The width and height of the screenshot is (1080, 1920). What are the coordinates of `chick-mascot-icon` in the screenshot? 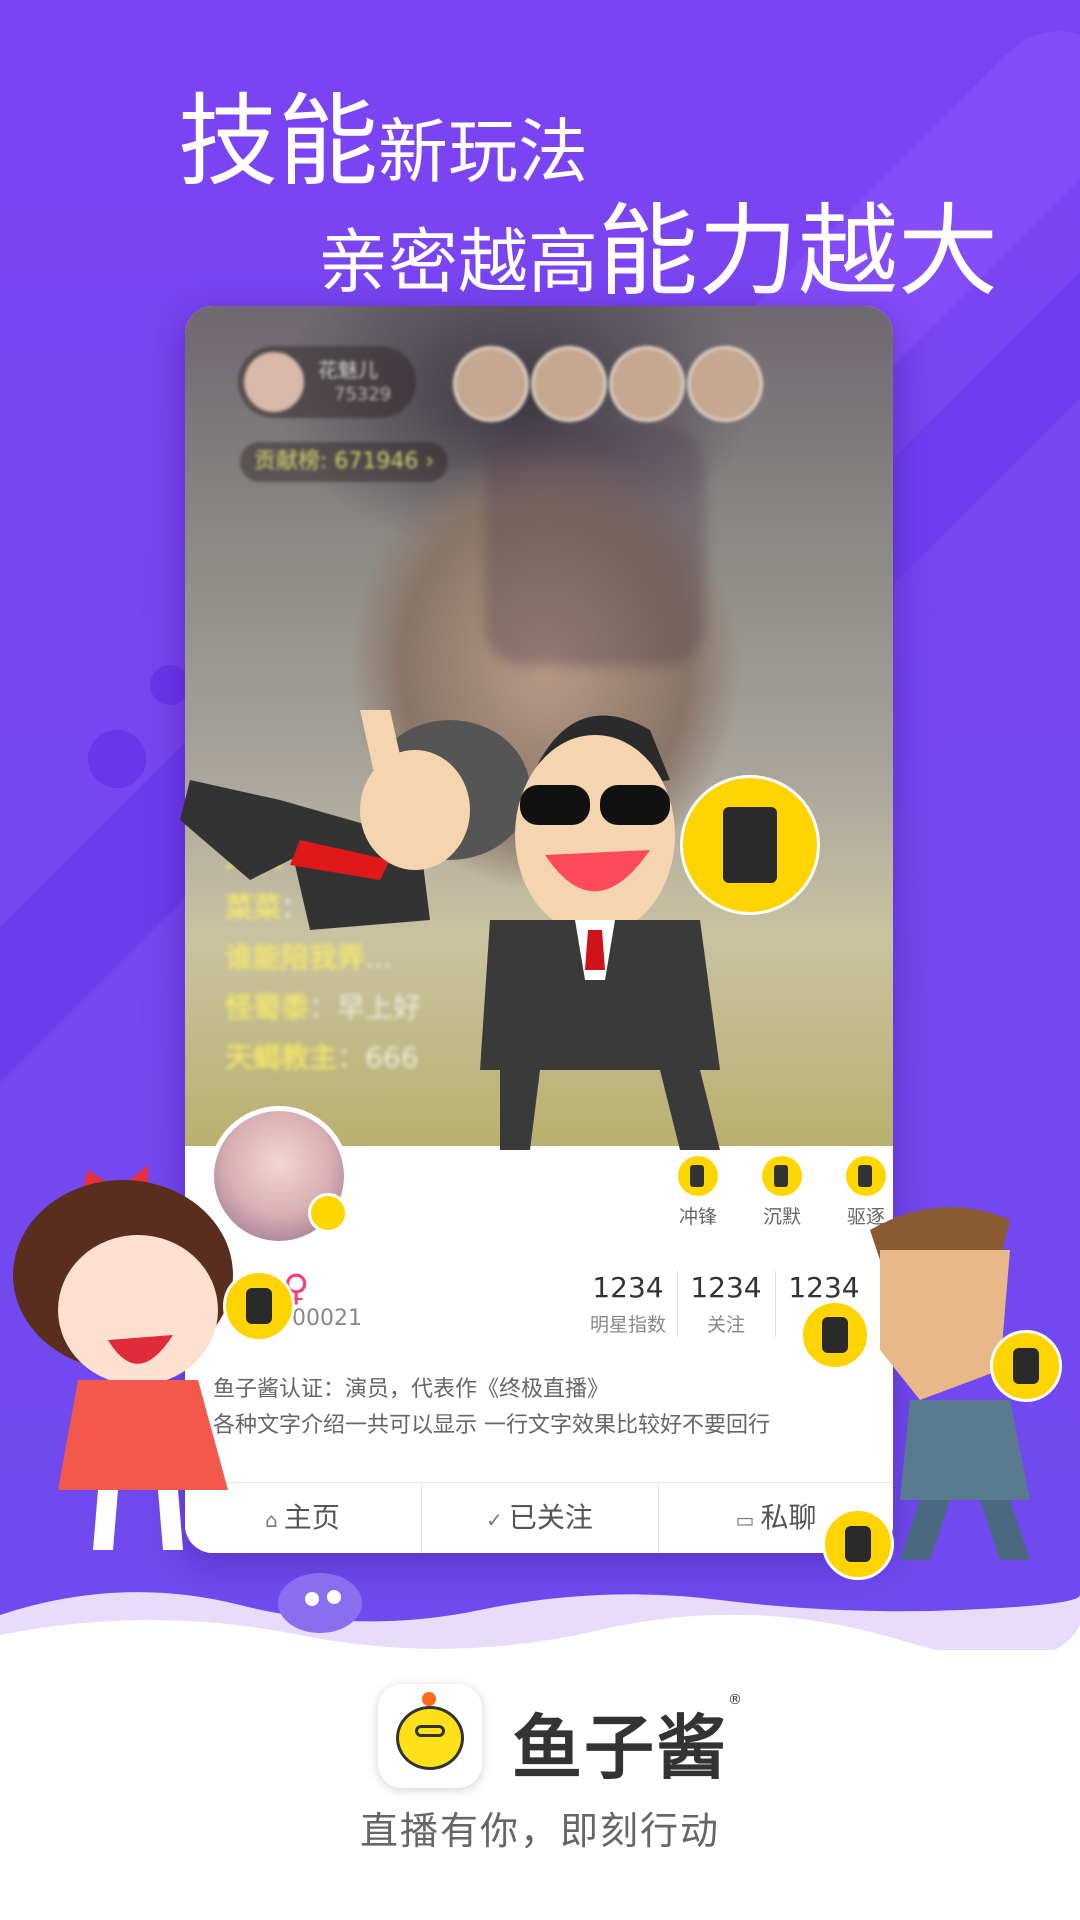 It's located at (430, 1738).